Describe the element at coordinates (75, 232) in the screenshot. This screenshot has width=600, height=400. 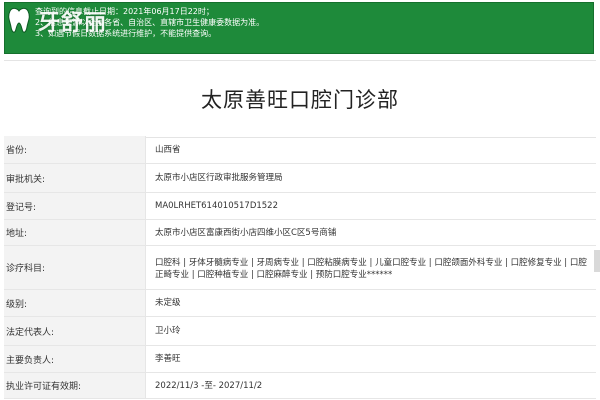
I see `row-label: 地址:` at that location.